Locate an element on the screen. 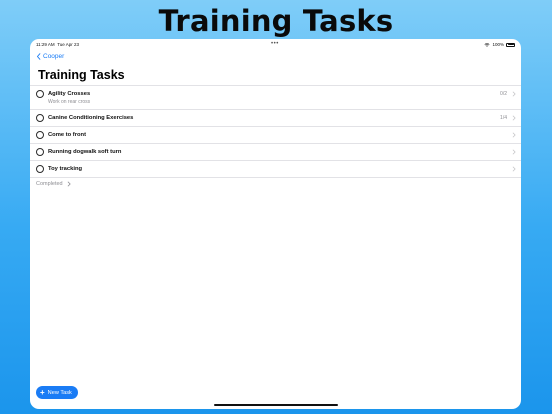  completed-toggle: Completed is located at coordinates (53, 184).